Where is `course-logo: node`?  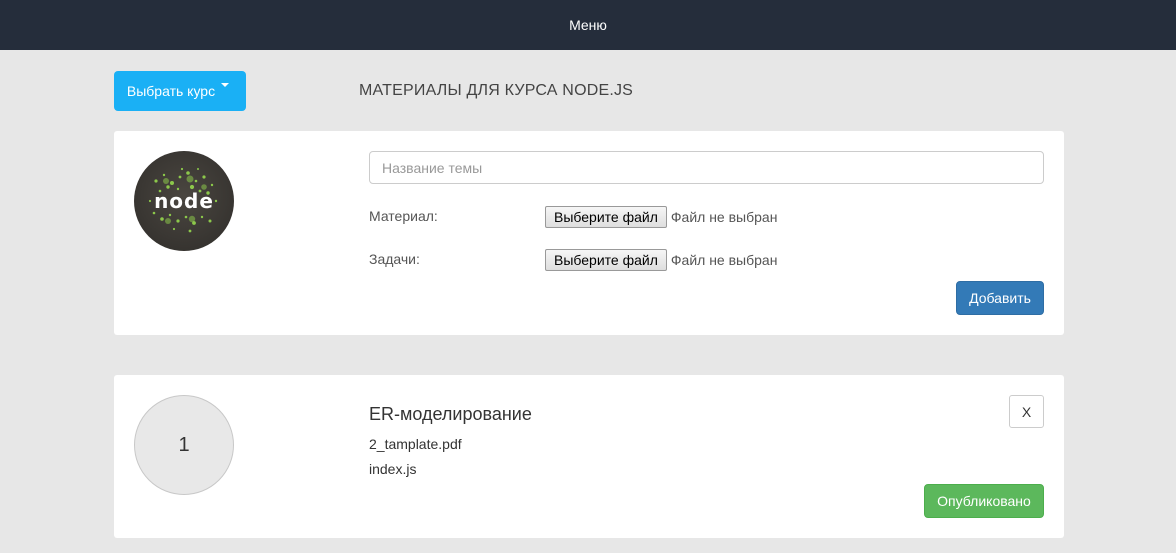
course-logo: node is located at coordinates (184, 201).